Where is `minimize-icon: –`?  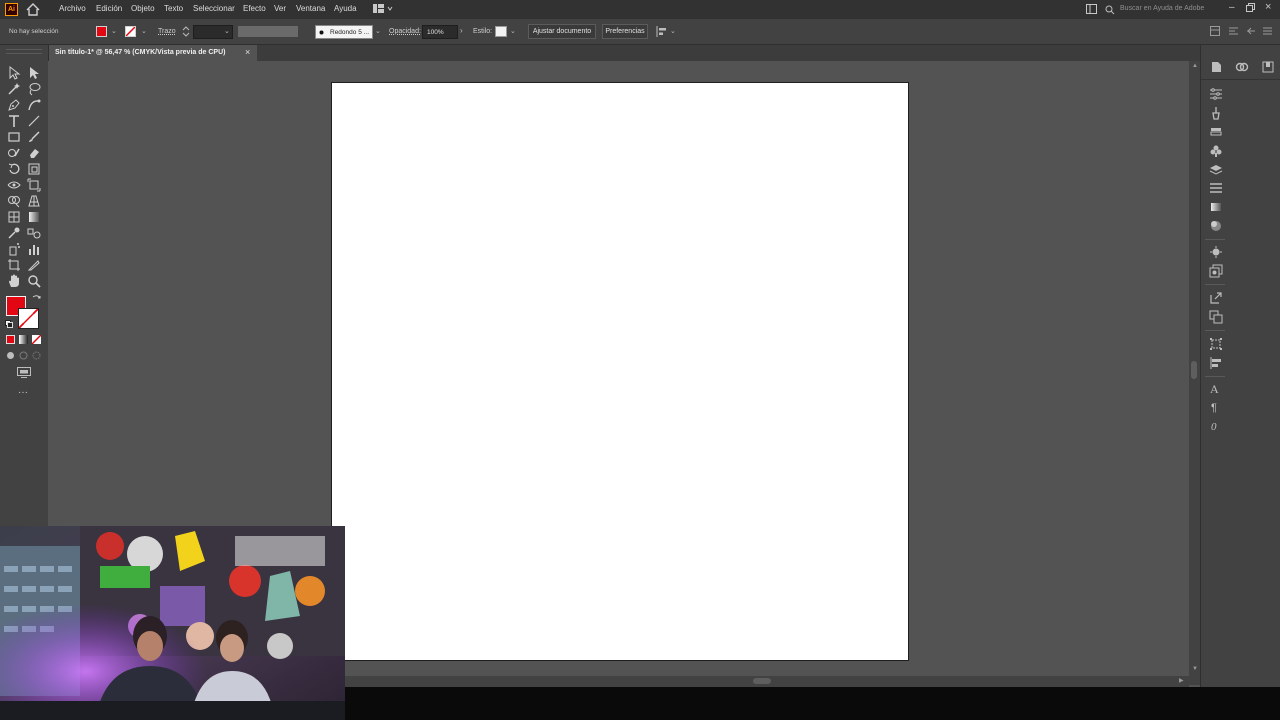
minimize-icon: – is located at coordinates (1232, 7).